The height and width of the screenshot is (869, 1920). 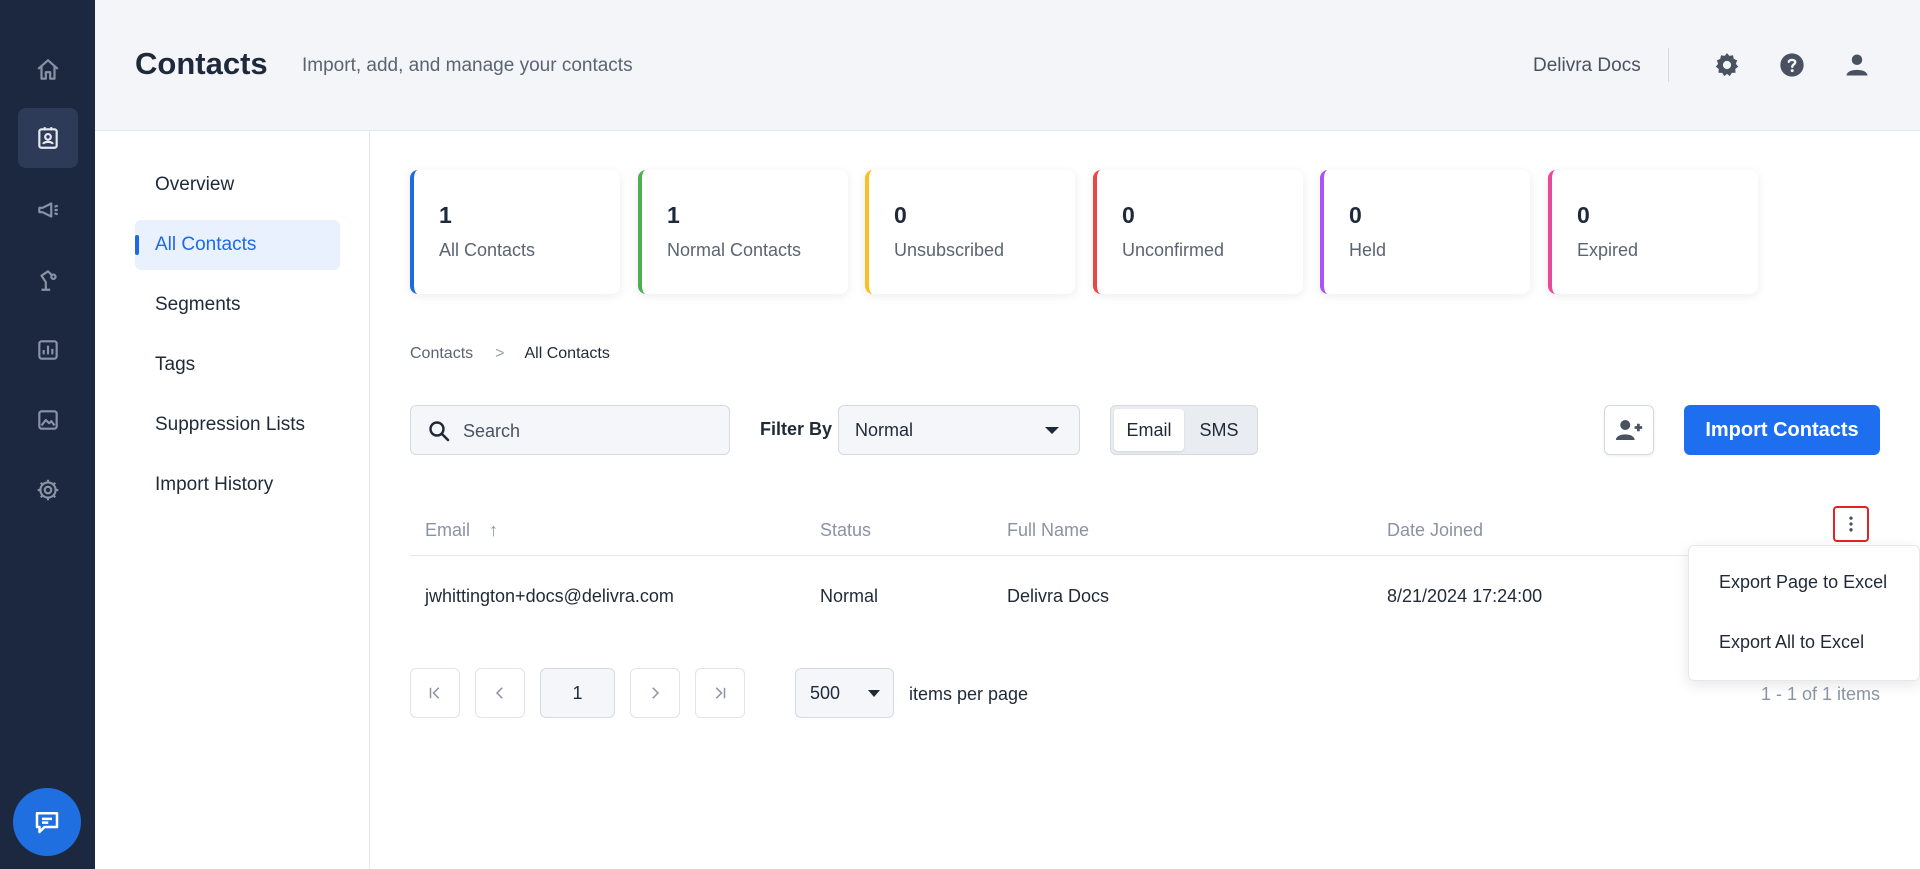 I want to click on stat-label: Held, so click(x=1368, y=250).